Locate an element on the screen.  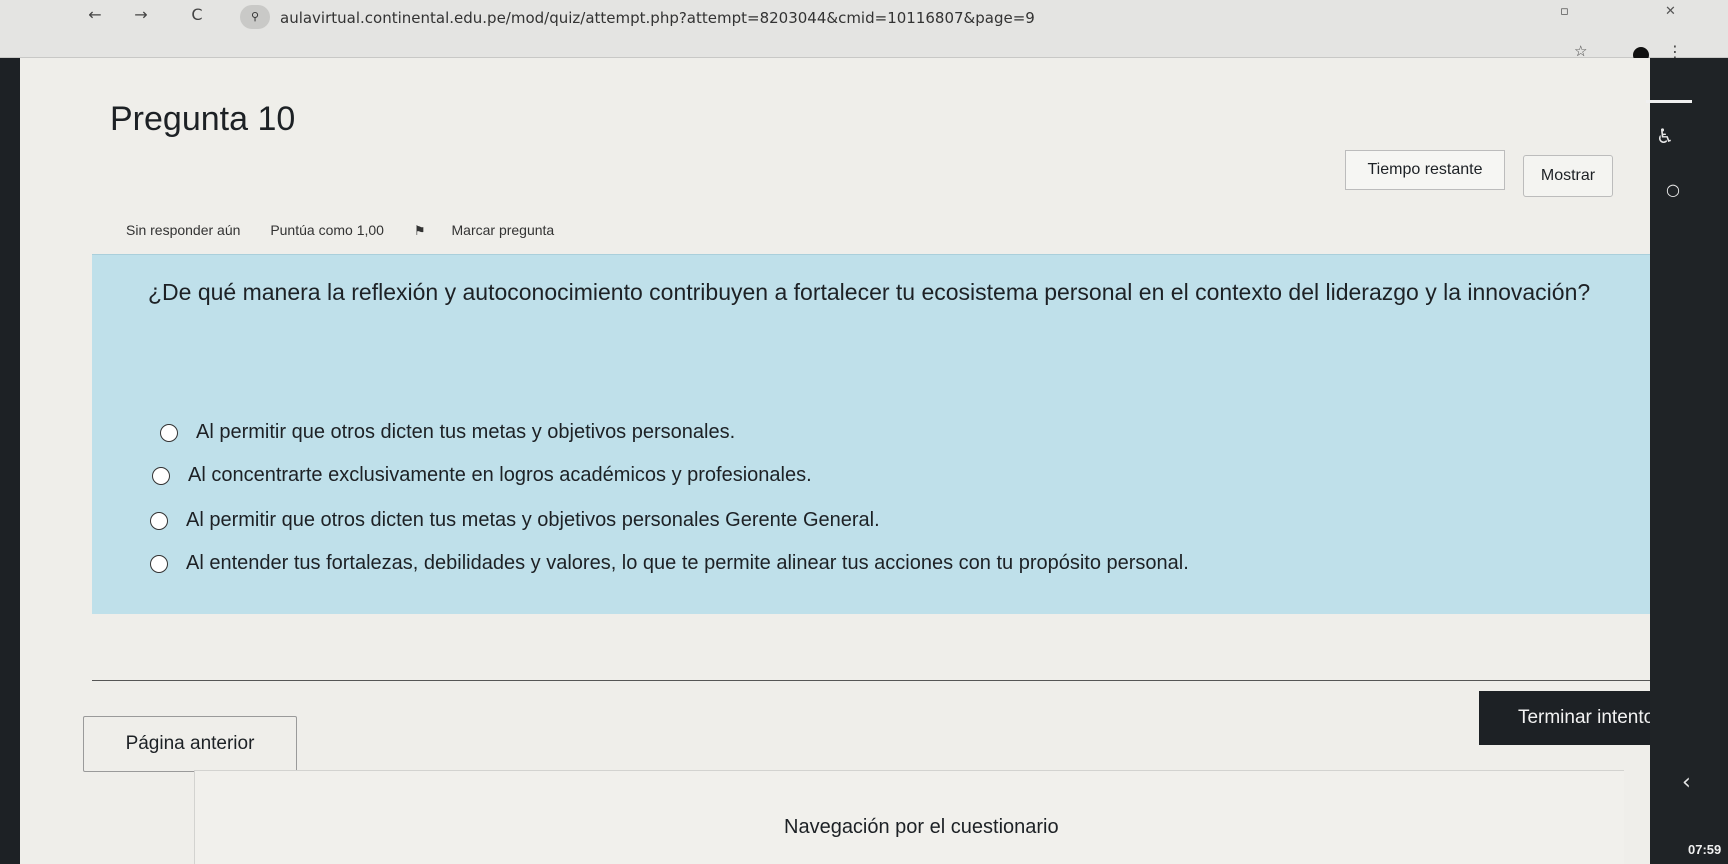
flag-icon: ⚑ is located at coordinates (419, 230).